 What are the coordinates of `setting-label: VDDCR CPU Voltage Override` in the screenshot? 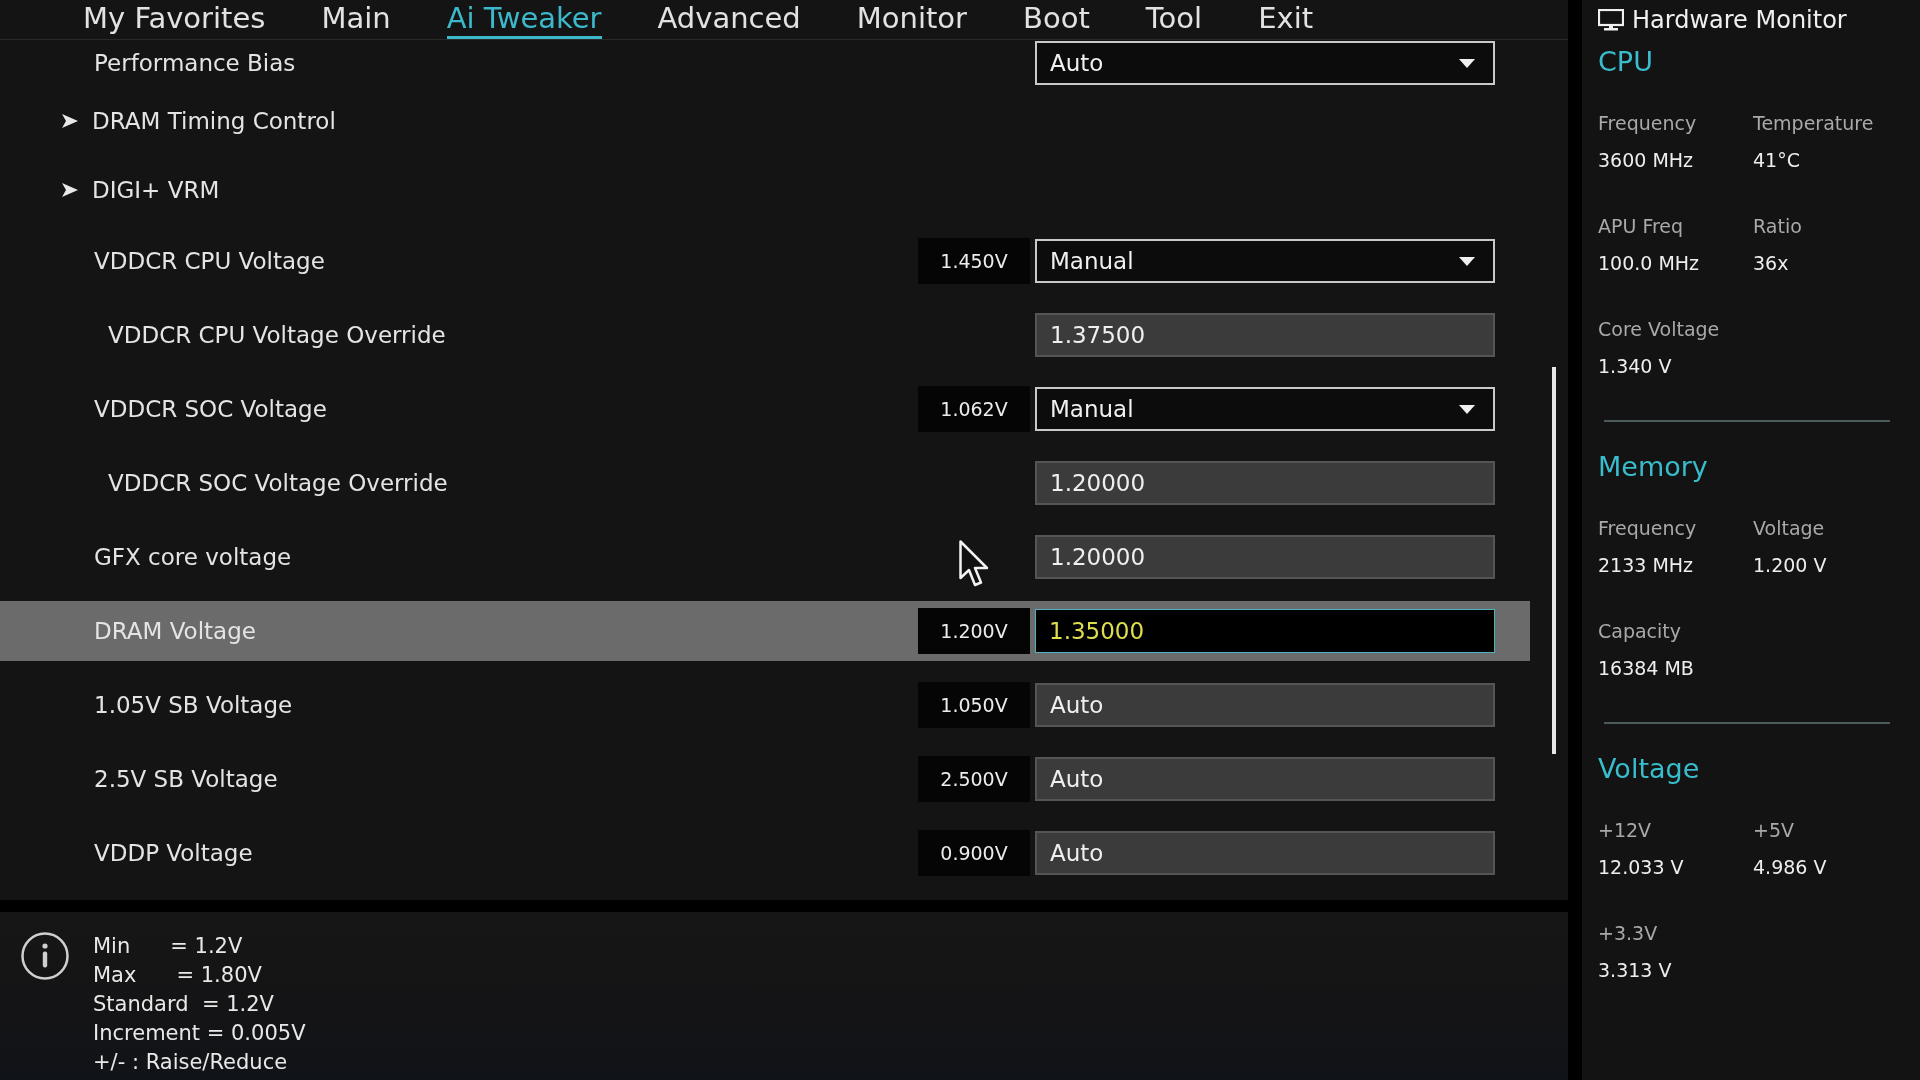 It's located at (277, 335).